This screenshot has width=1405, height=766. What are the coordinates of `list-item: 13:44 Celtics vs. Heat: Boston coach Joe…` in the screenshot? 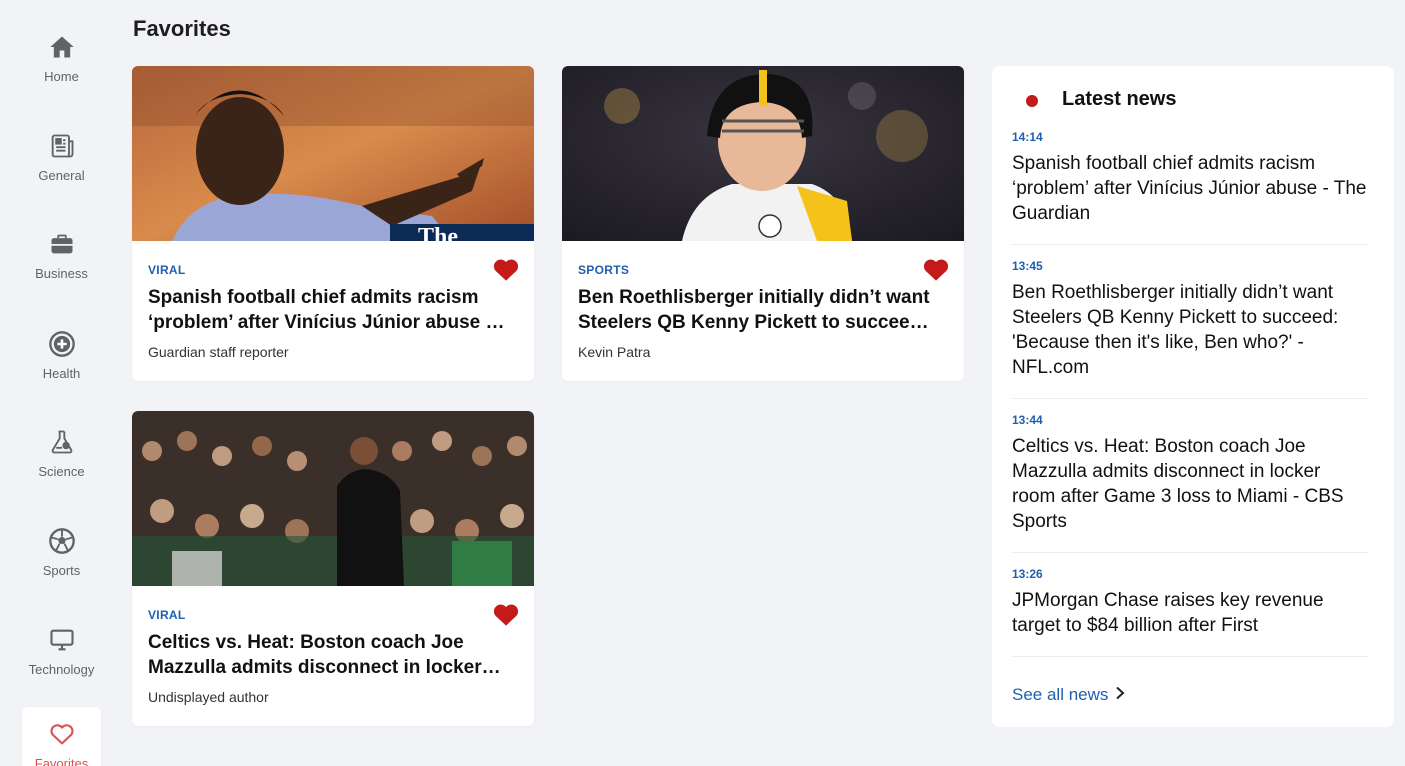 It's located at (1190, 481).